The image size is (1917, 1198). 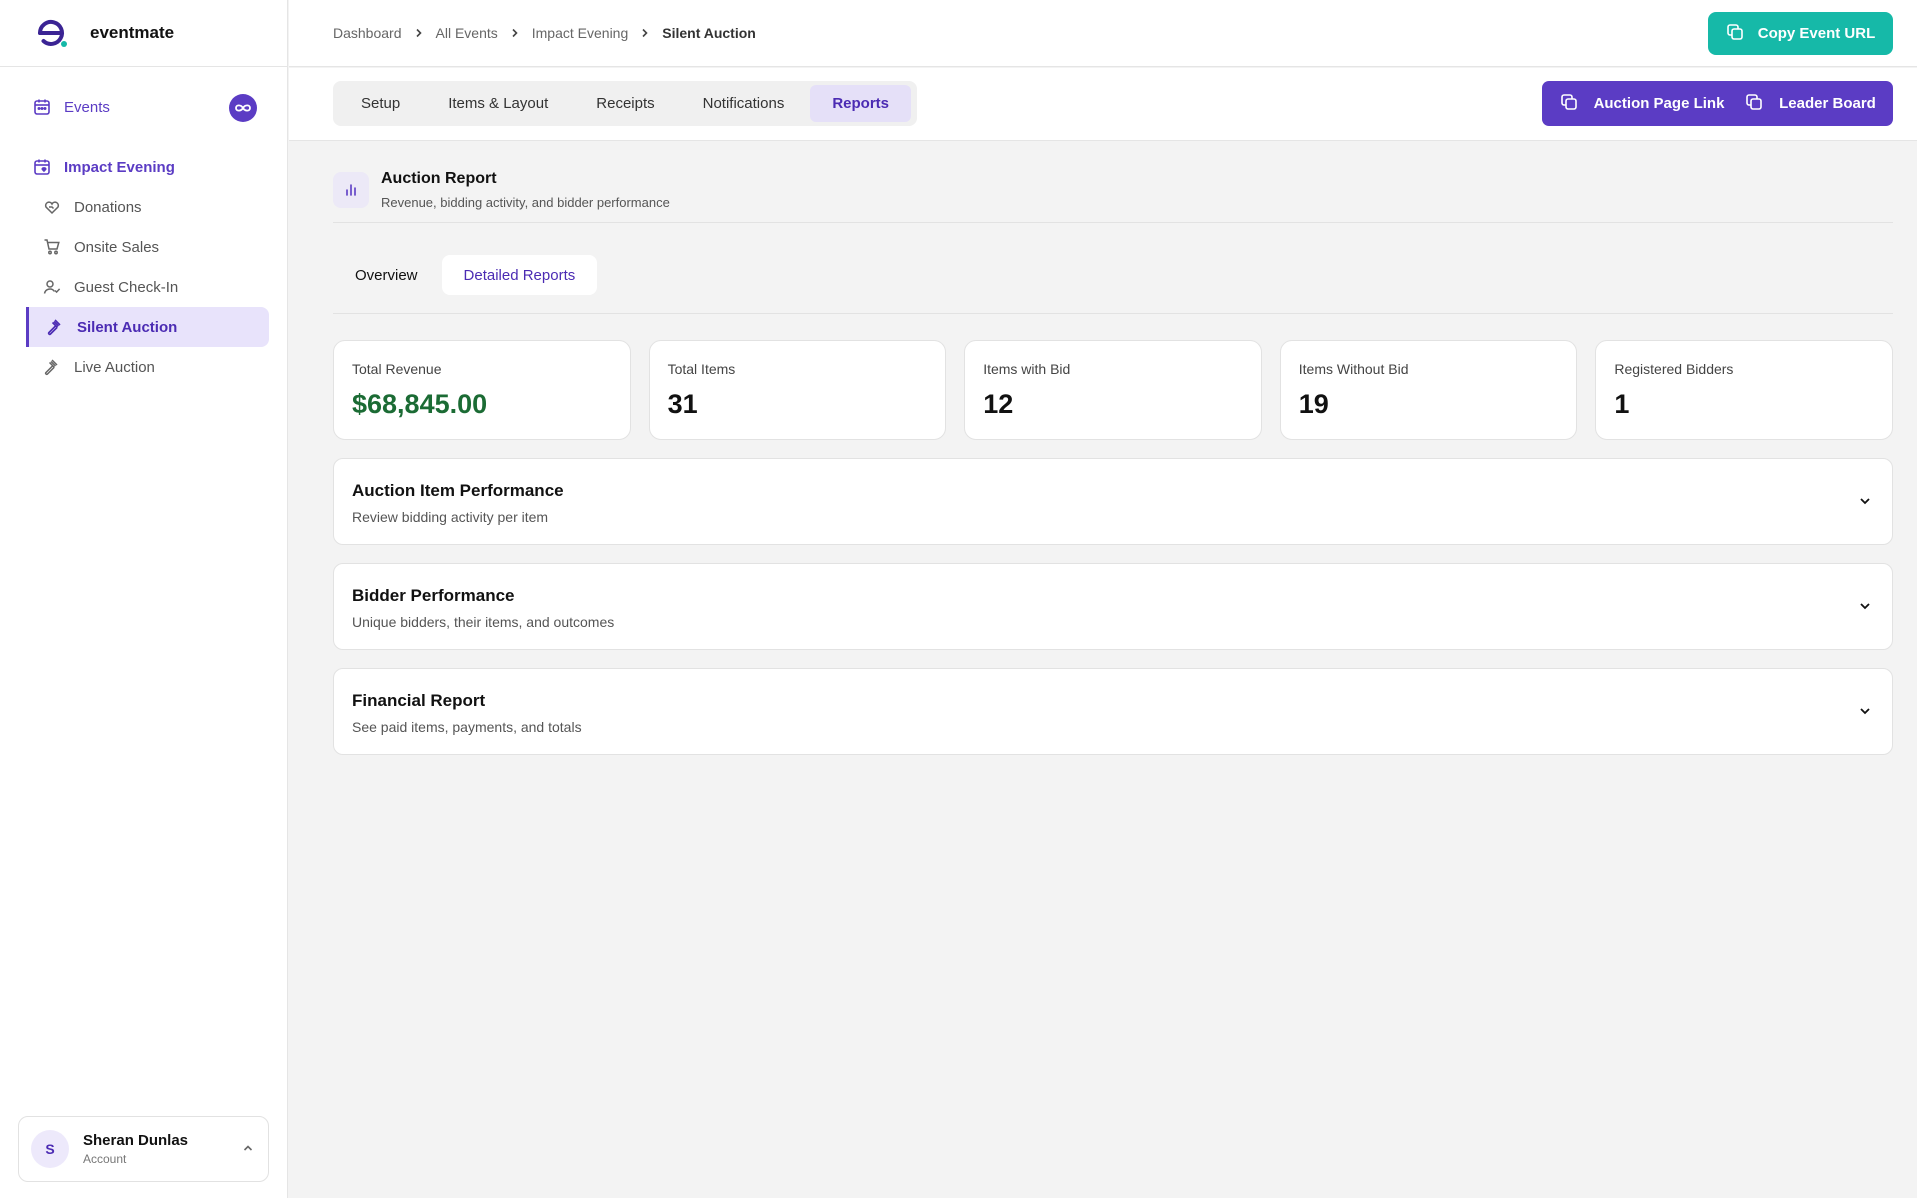 What do you see at coordinates (87, 107) in the screenshot?
I see `sidebar-item-label: Events` at bounding box center [87, 107].